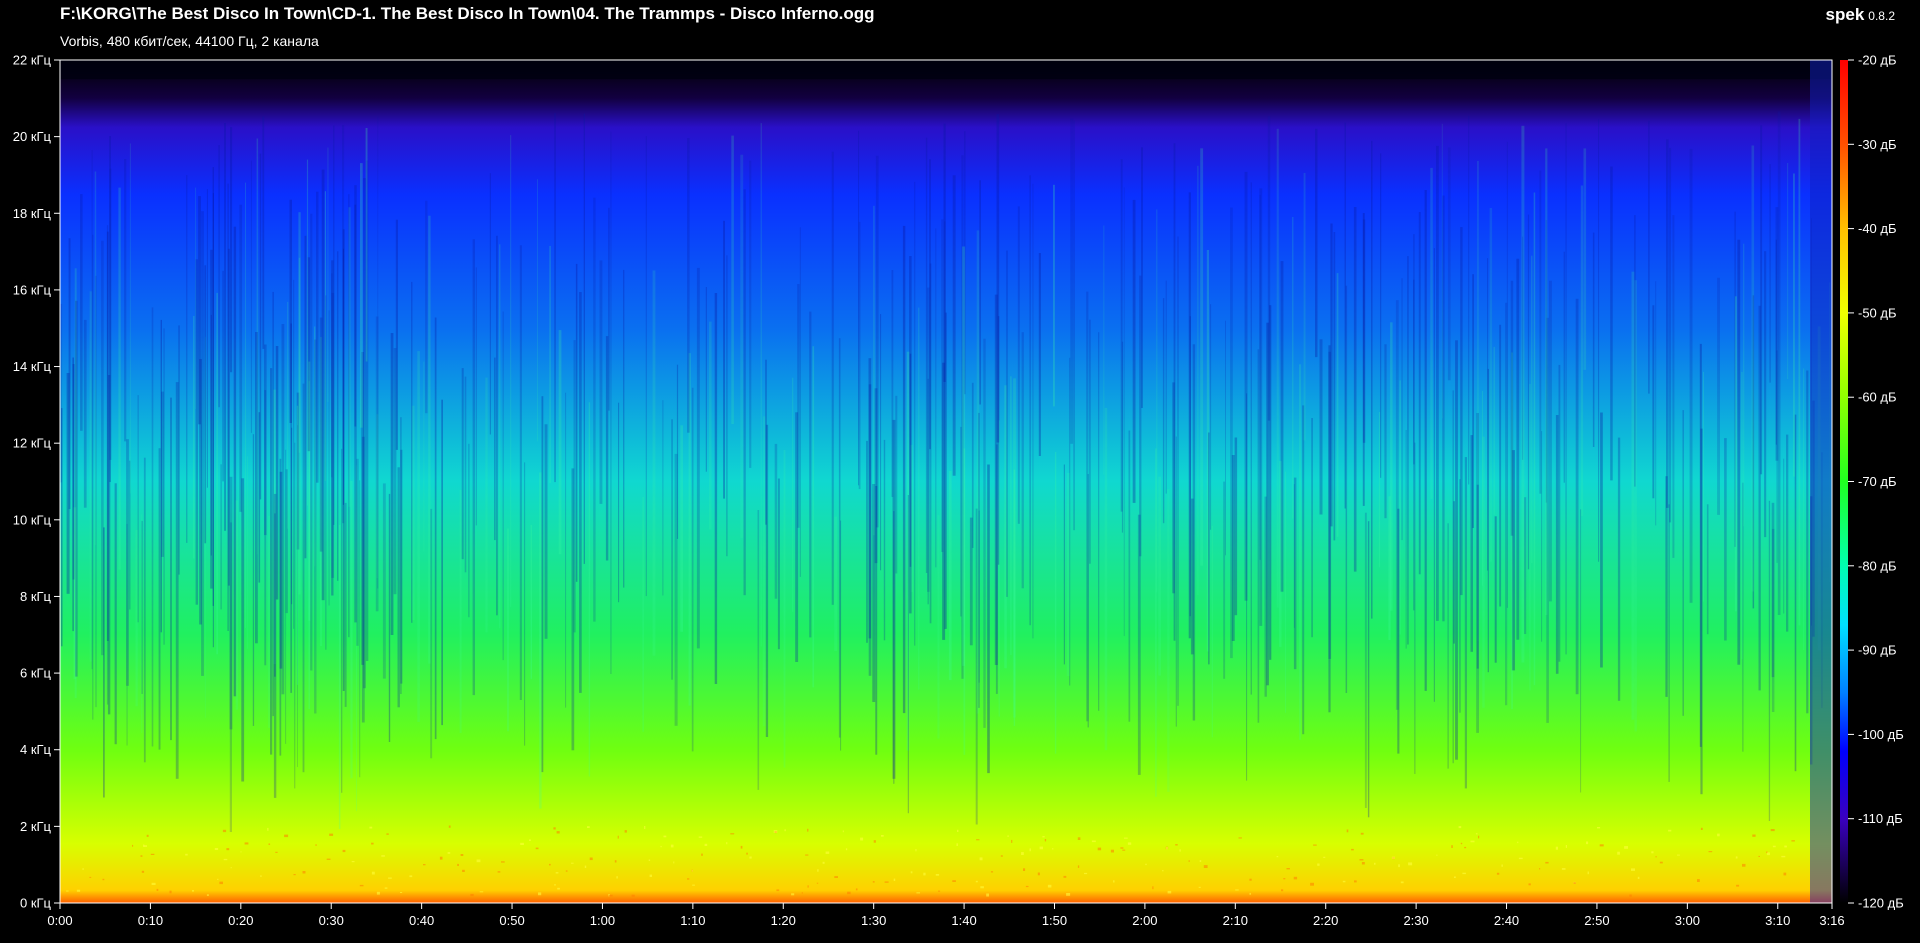 The height and width of the screenshot is (943, 1920). I want to click on colorbar-tick-label: -50 дБ, so click(1877, 312).